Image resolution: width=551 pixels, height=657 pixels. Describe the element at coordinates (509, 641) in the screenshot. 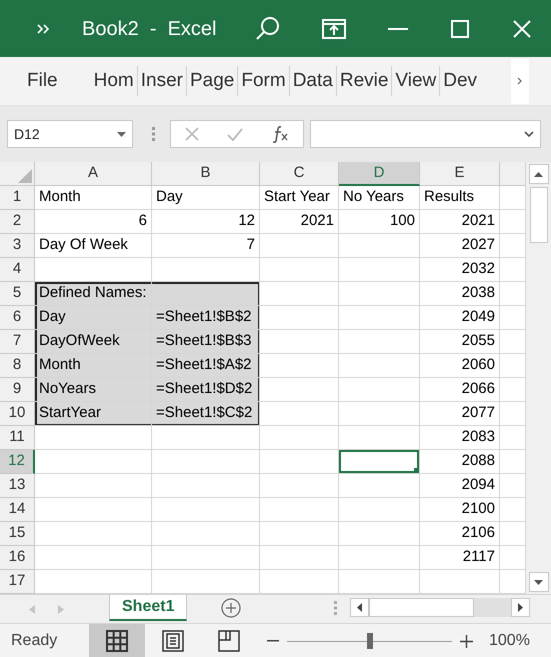

I see `zoom-level: 100%` at that location.